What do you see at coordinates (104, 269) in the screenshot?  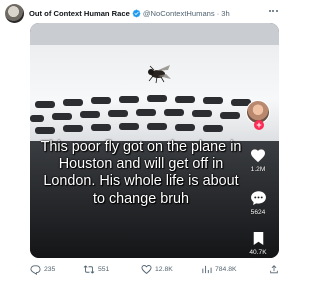 I see `retweet-count: 551` at bounding box center [104, 269].